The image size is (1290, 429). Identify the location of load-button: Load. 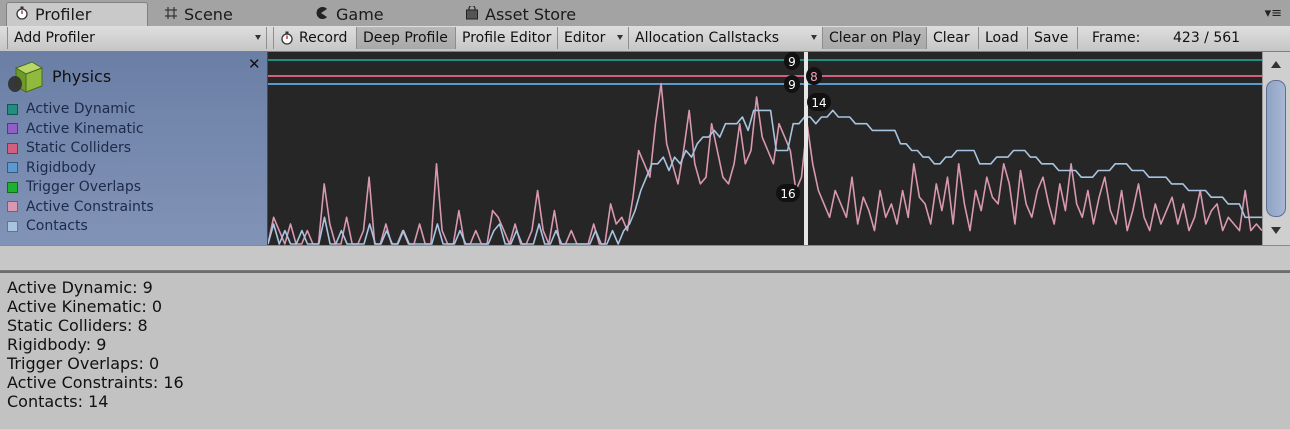
(1003, 38).